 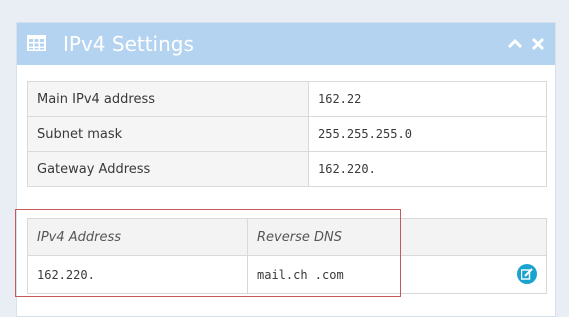 What do you see at coordinates (168, 169) in the screenshot?
I see `setting-label: Gateway Address` at bounding box center [168, 169].